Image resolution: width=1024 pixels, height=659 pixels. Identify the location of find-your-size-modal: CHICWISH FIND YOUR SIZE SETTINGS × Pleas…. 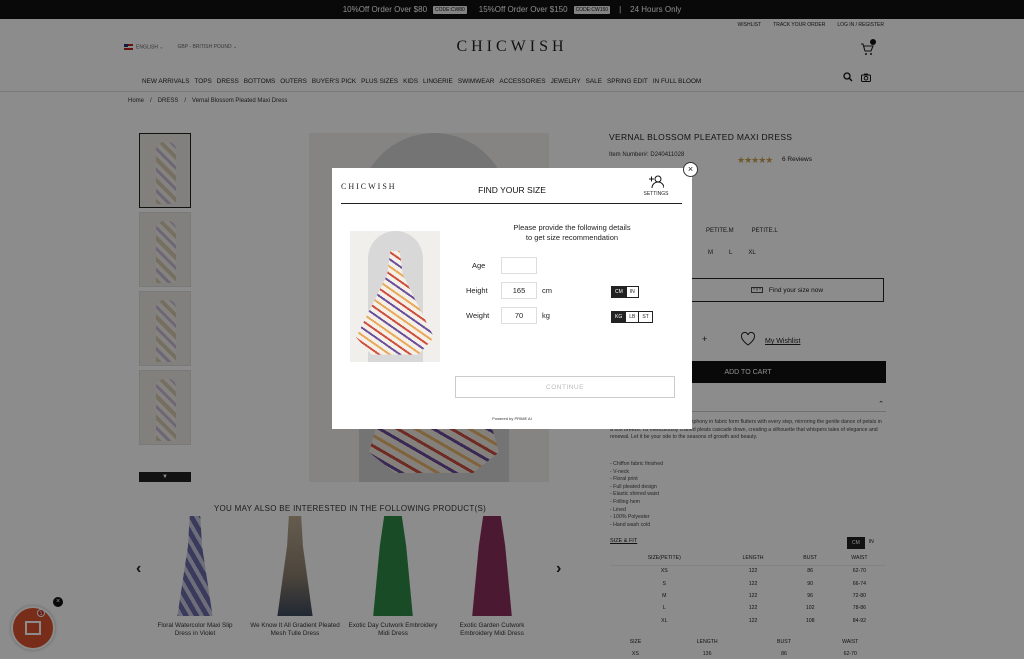
(515, 295).